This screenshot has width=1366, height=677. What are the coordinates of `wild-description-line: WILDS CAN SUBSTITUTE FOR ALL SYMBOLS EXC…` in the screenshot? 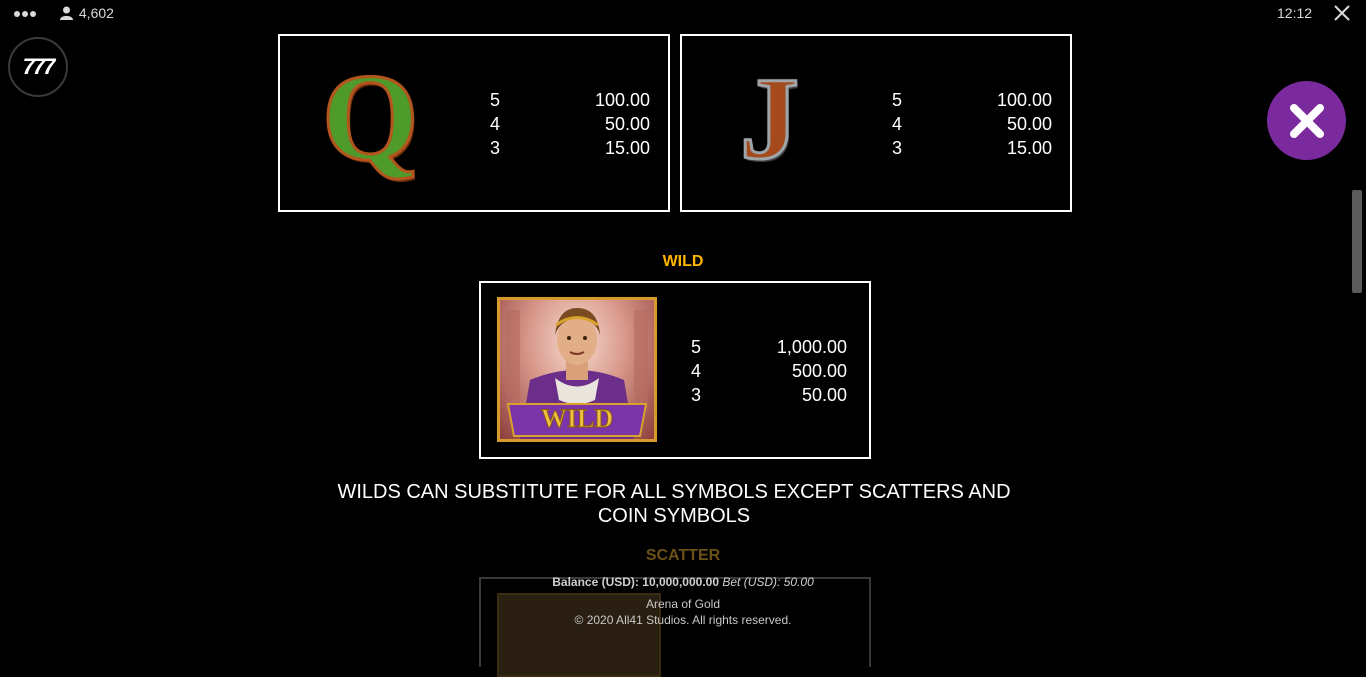 It's located at (674, 492).